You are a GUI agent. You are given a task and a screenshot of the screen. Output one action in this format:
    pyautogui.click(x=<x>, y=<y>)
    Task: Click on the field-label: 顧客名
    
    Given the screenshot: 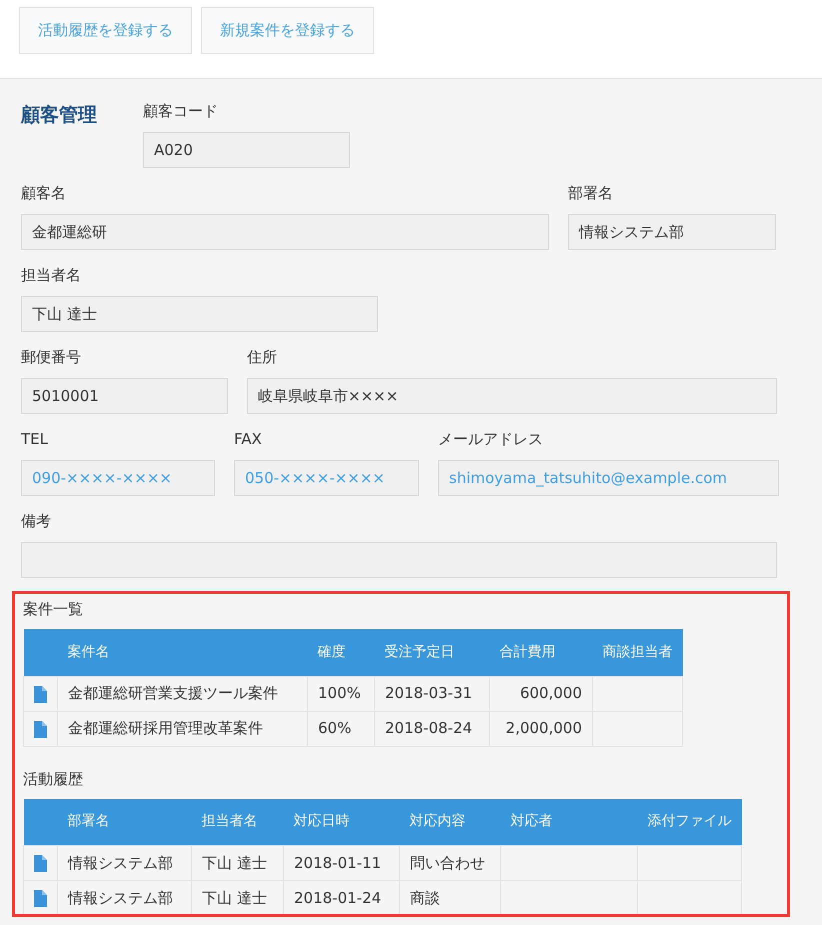 What is the action you would take?
    pyautogui.click(x=44, y=193)
    